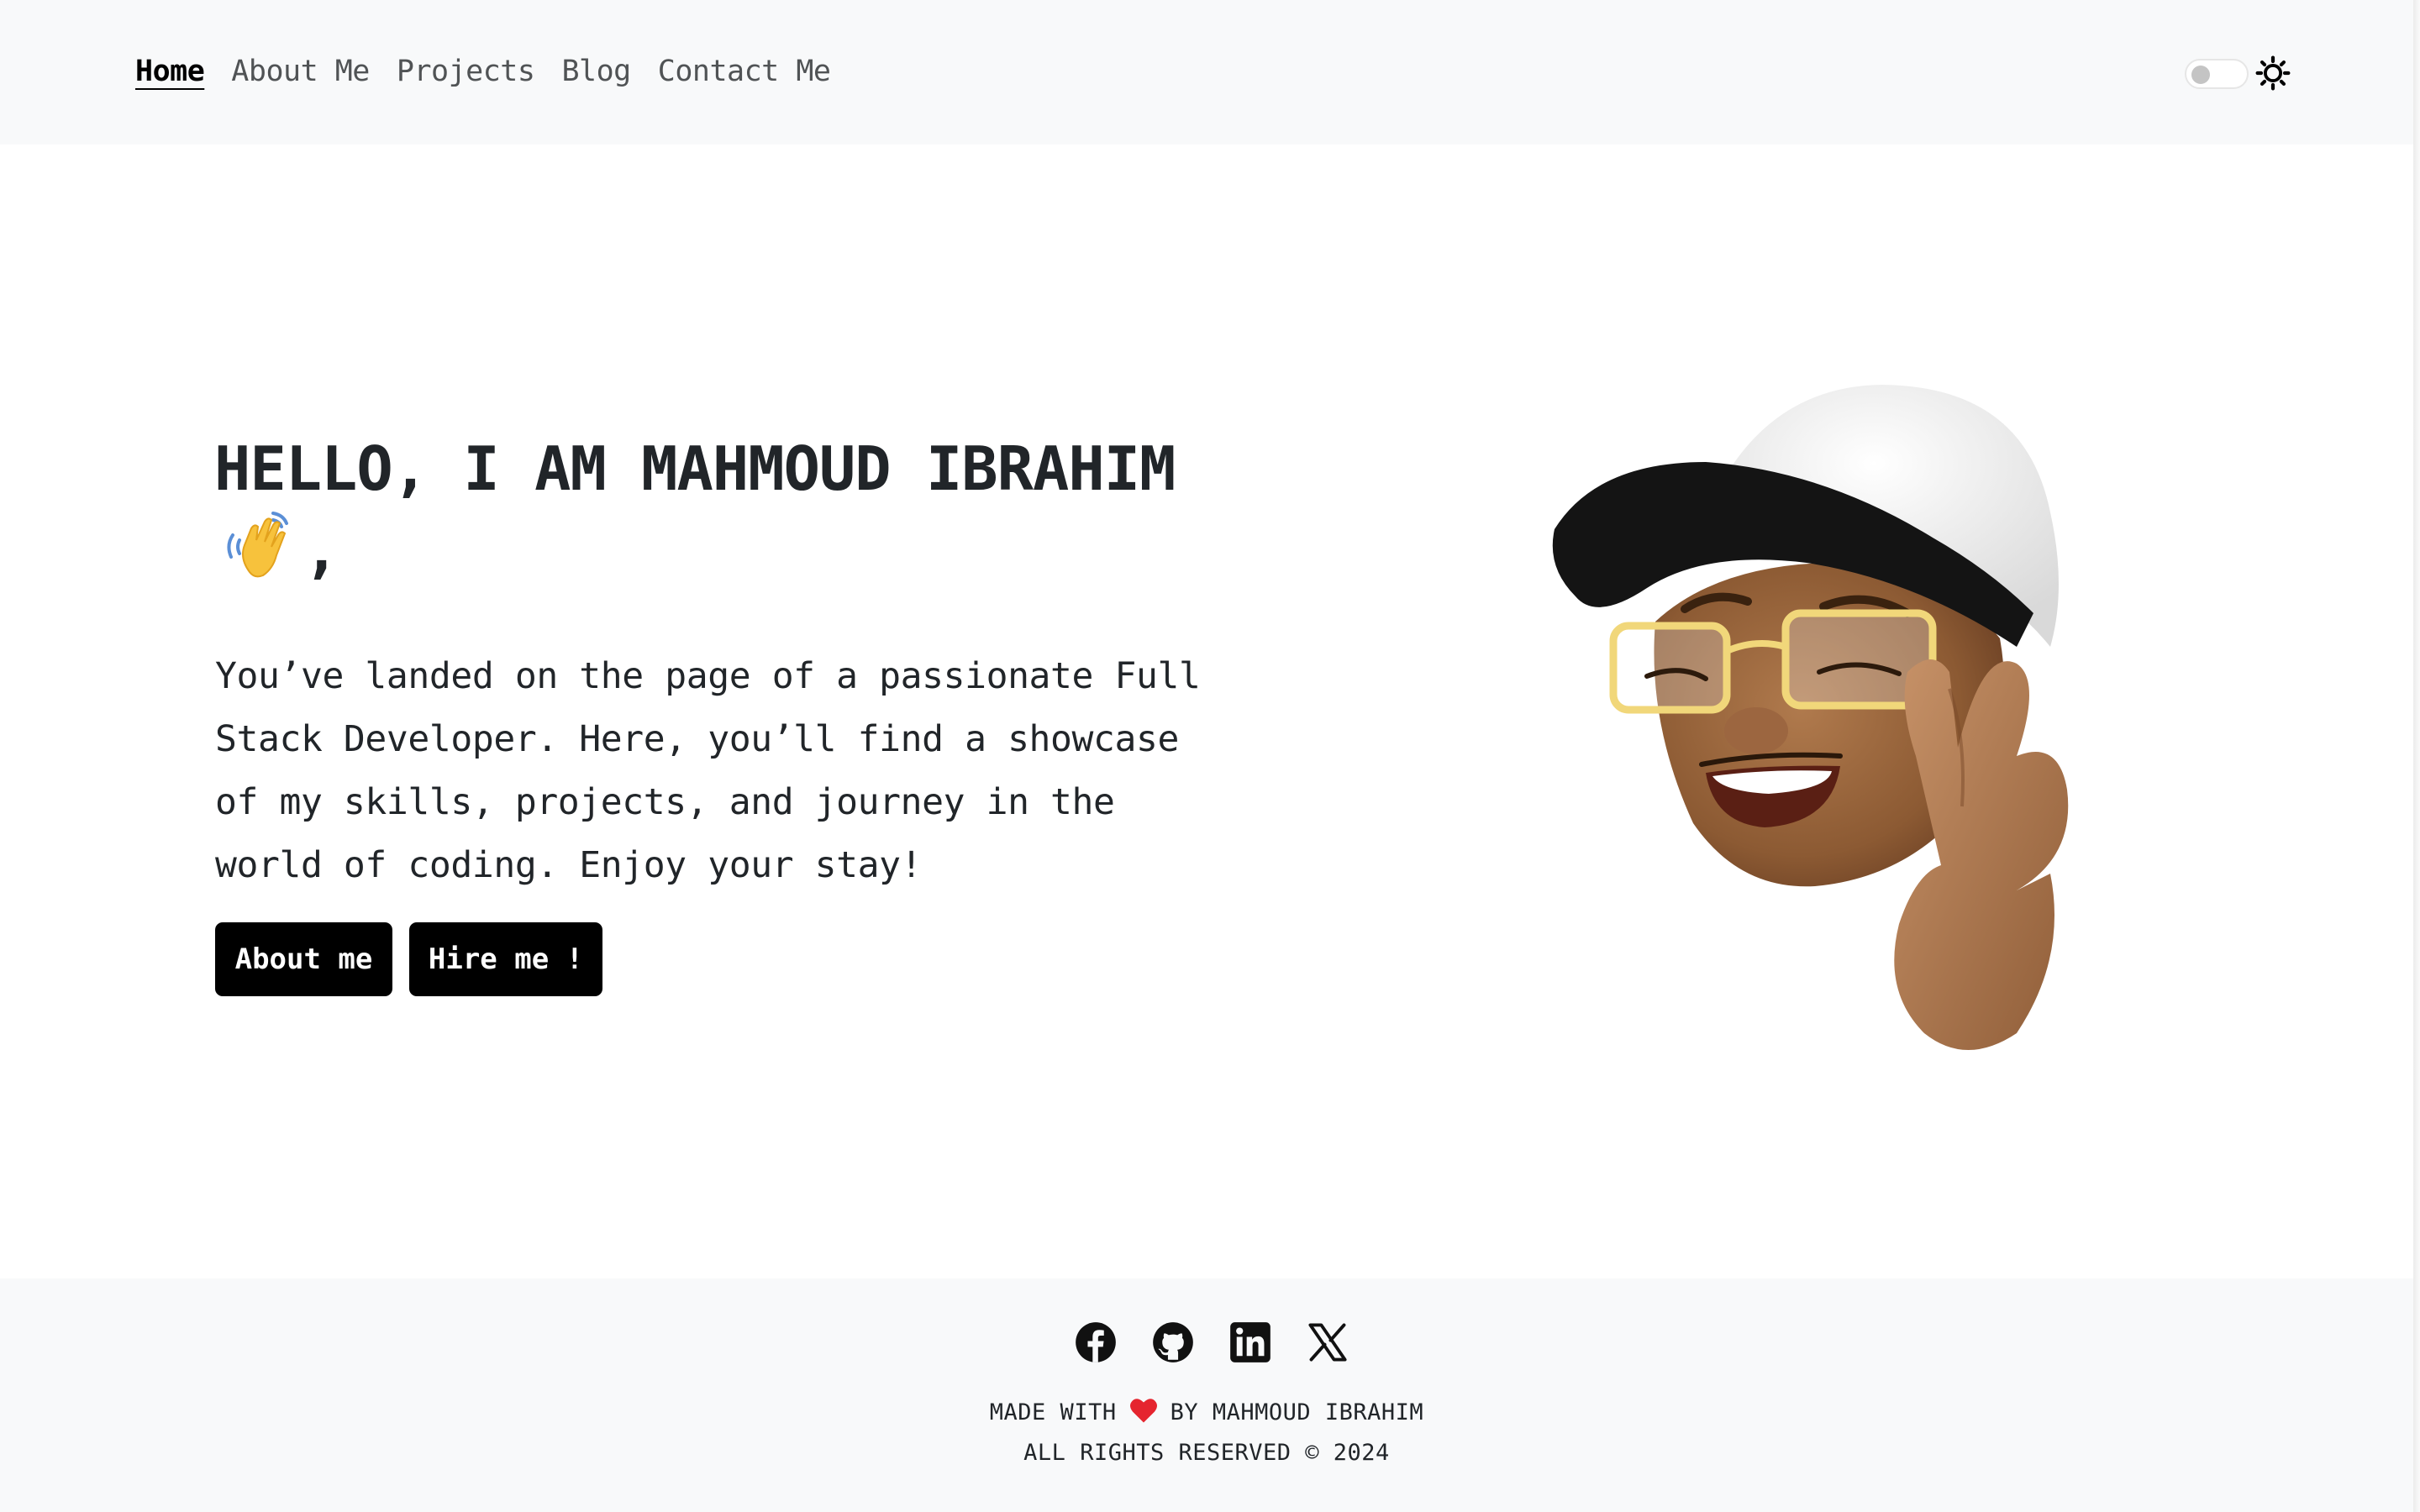 The height and width of the screenshot is (1512, 2420). Describe the element at coordinates (466, 71) in the screenshot. I see `nav-projects: Projects` at that location.